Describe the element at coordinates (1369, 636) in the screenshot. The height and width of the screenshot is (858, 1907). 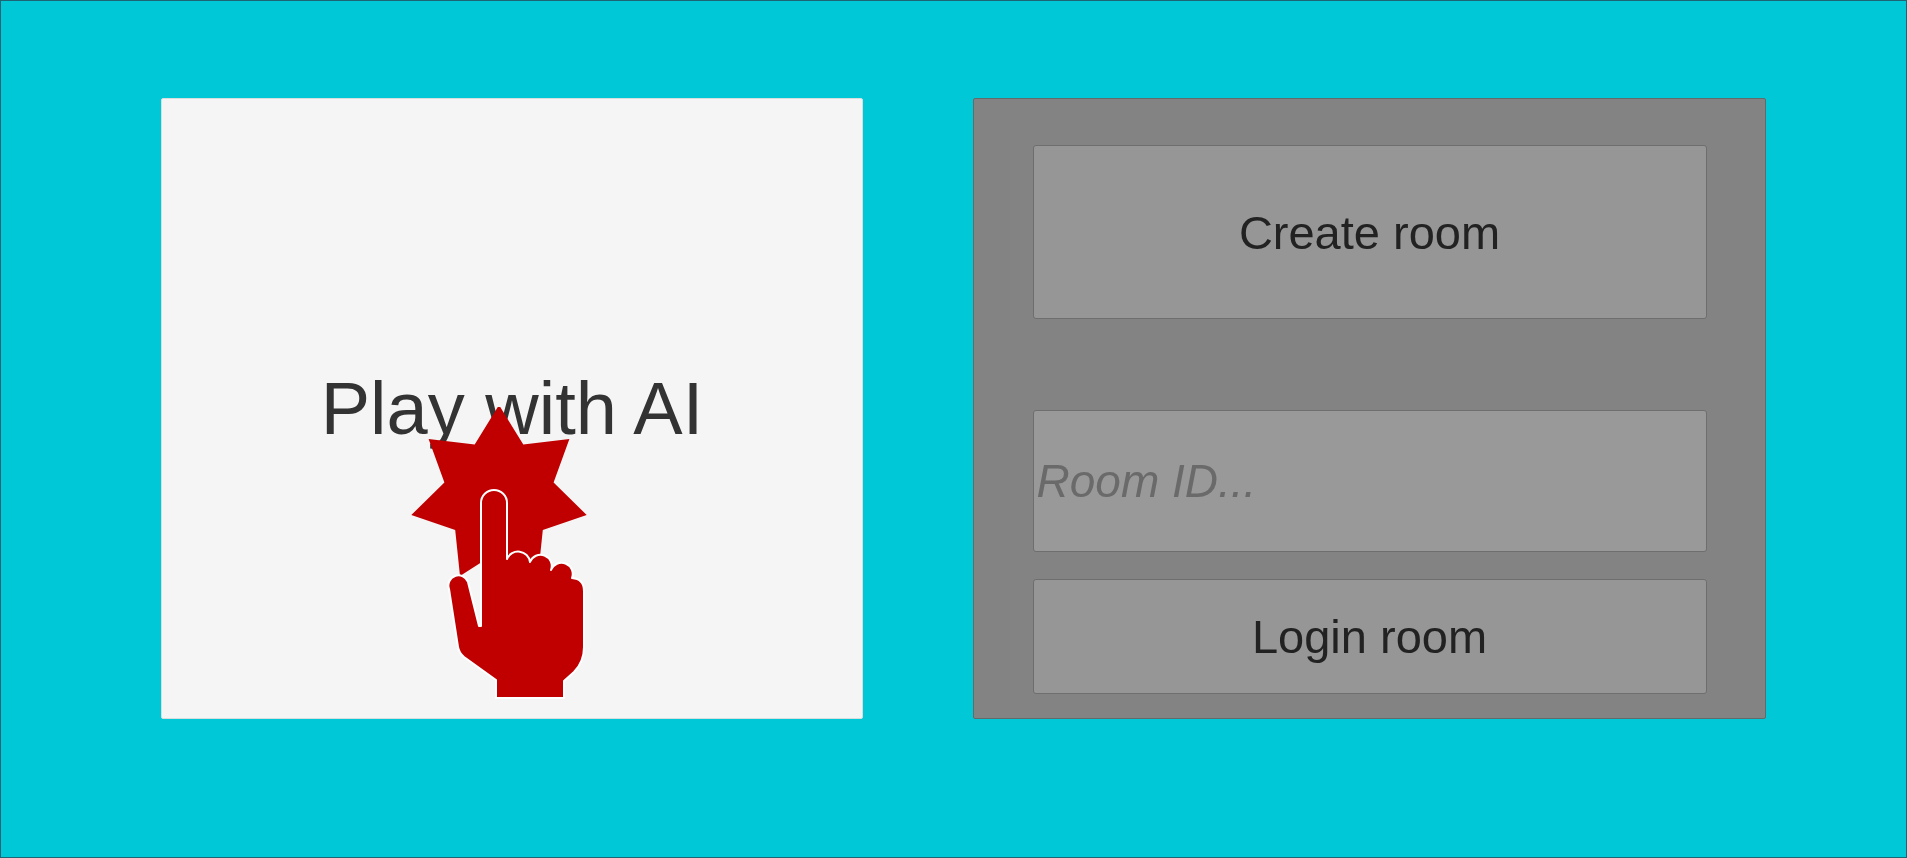
I see `login-room-button: Login room` at that location.